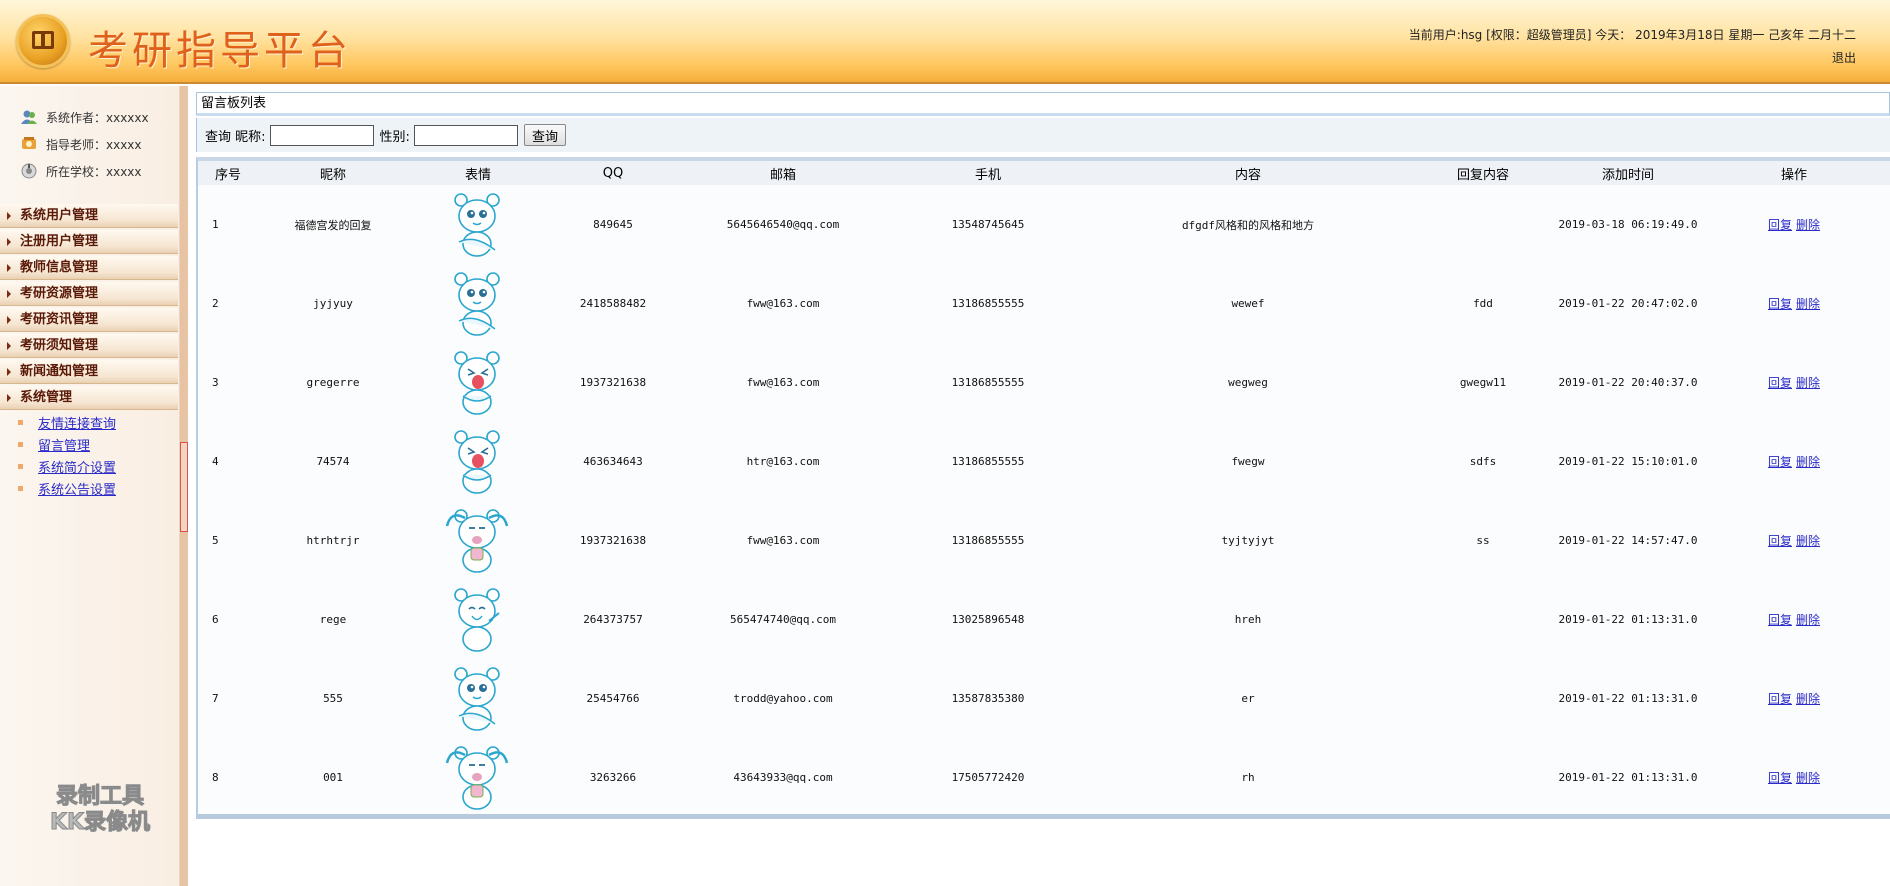 The image size is (1890, 886). I want to click on sidebar-info-label: 所在学校：xxxxx, so click(94, 171).